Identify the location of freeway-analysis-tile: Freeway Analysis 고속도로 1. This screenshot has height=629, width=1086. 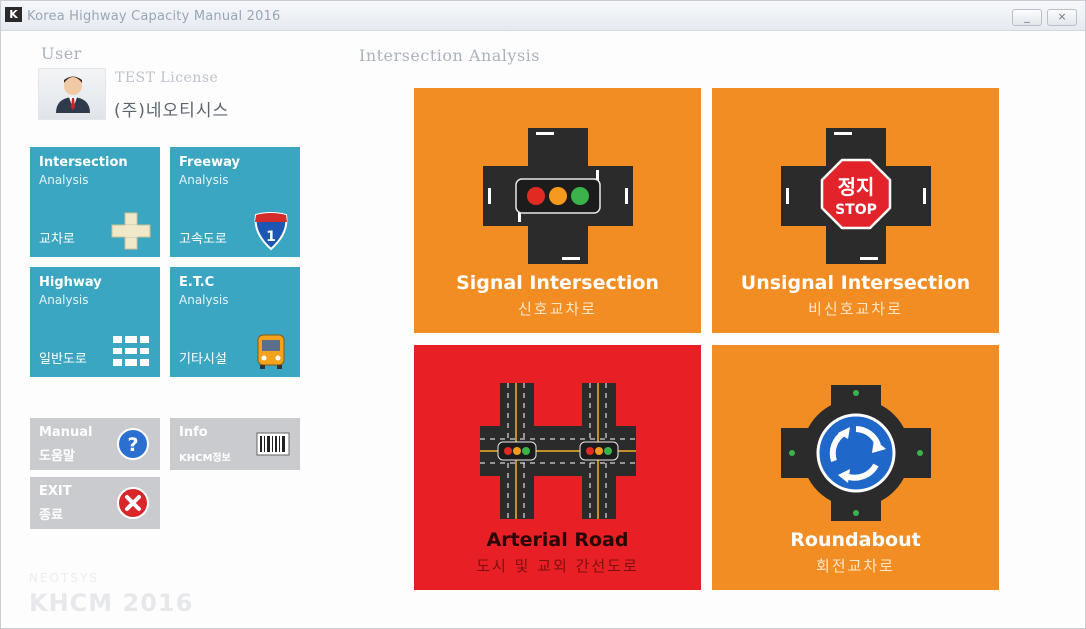
(235, 202).